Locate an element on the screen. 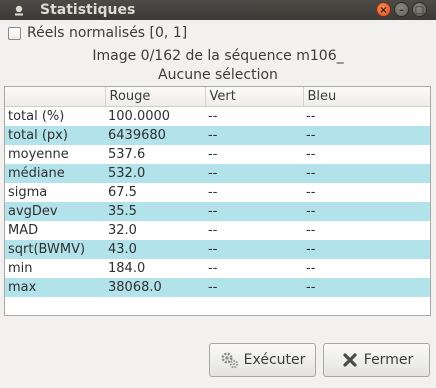 This screenshot has width=436, height=388. stat-red: 532.0 is located at coordinates (155, 173).